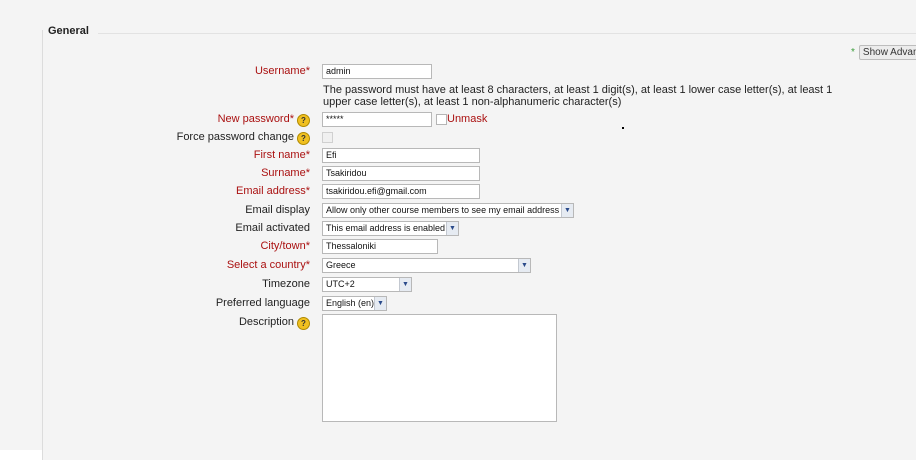 This screenshot has height=460, width=916. I want to click on new-password-label: New password*?, so click(264, 120).